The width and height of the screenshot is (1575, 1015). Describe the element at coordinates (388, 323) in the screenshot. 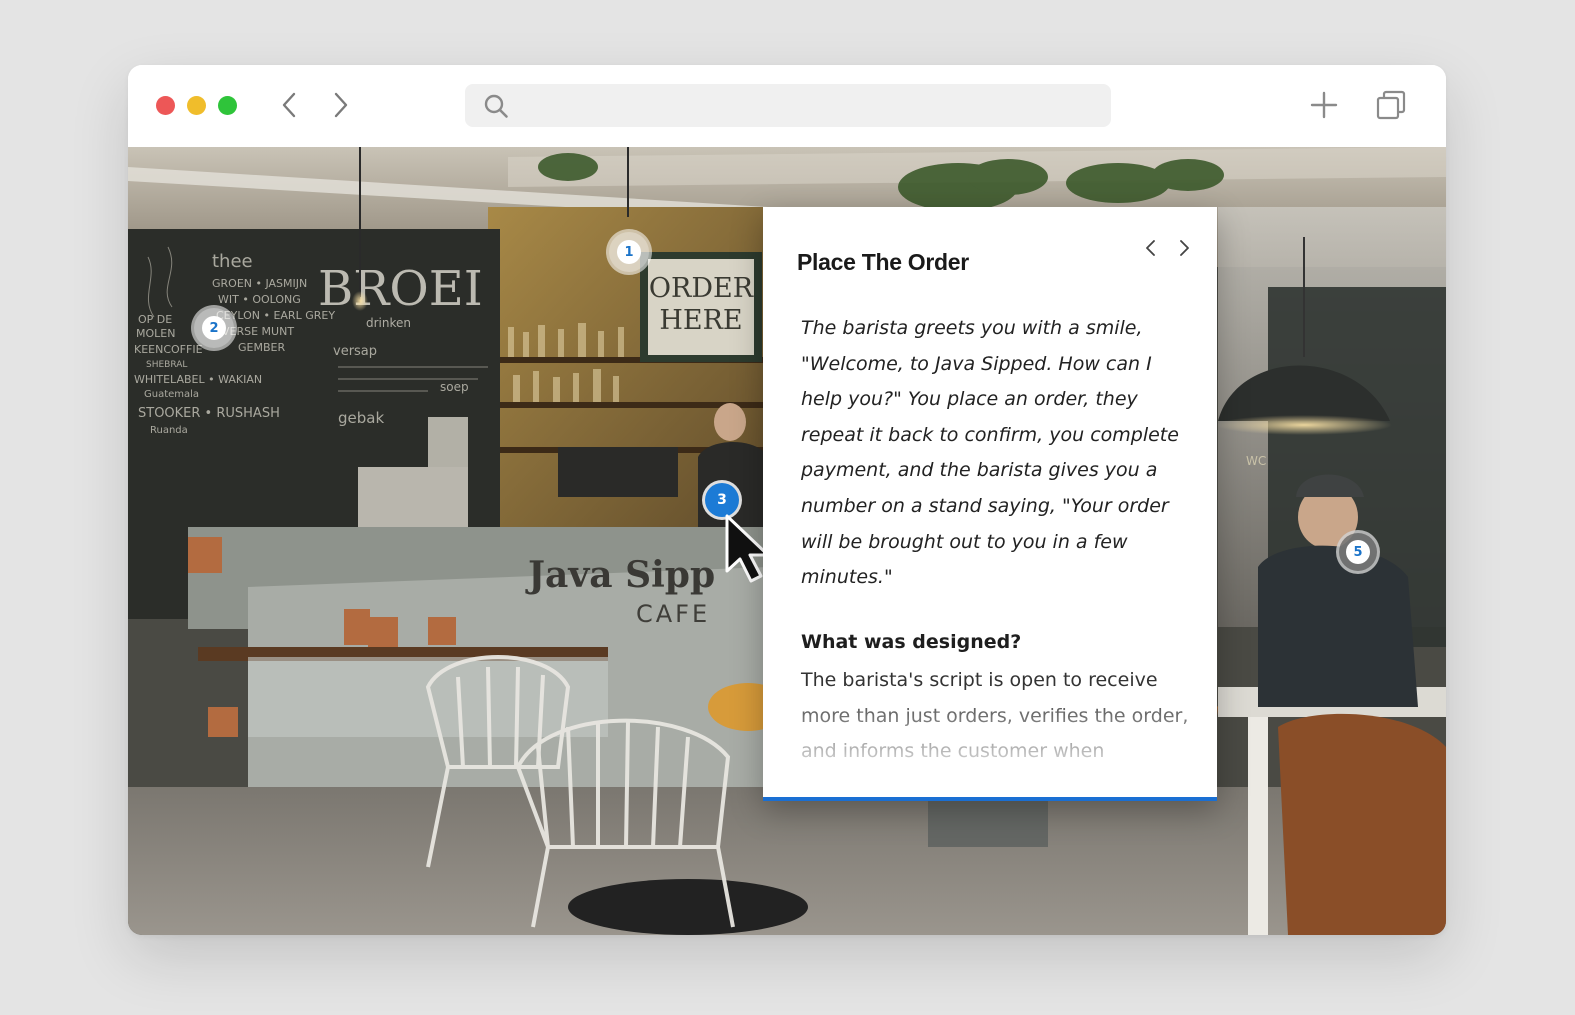

I see `chalkboard-sub: drinken` at that location.